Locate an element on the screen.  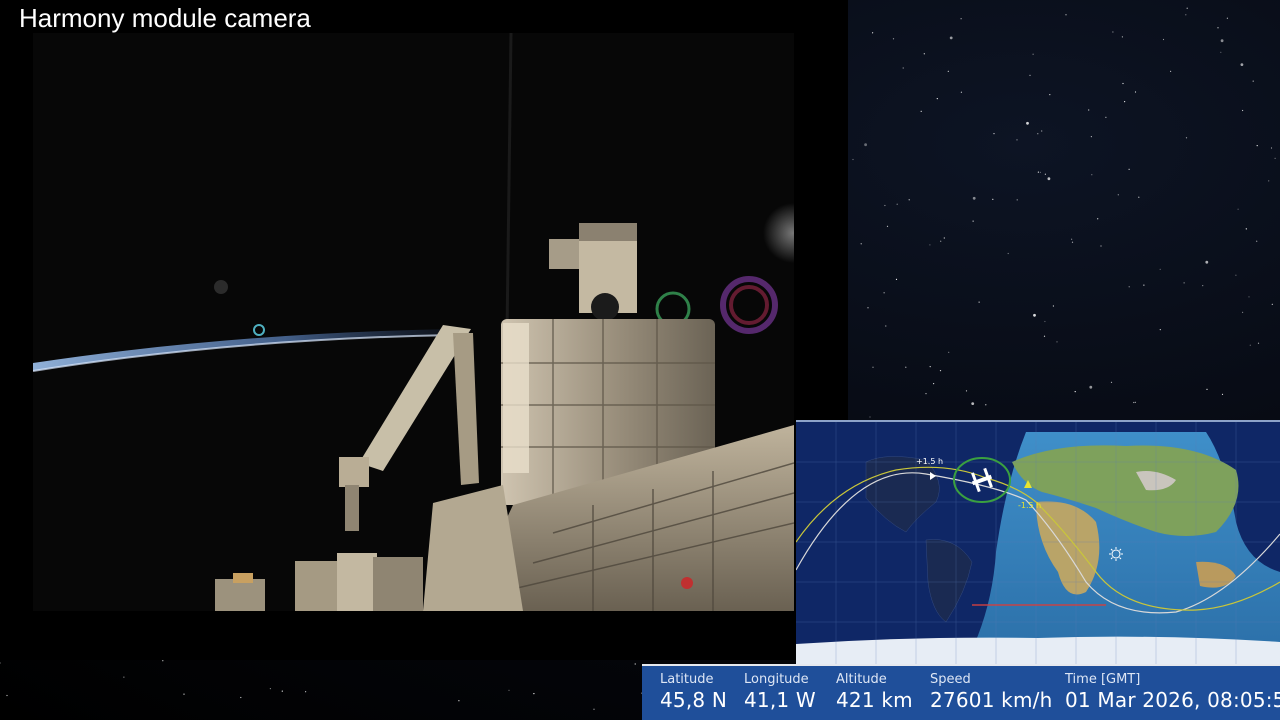
world-map: +1.5 h -1.5 h is located at coordinates (1038, 543).